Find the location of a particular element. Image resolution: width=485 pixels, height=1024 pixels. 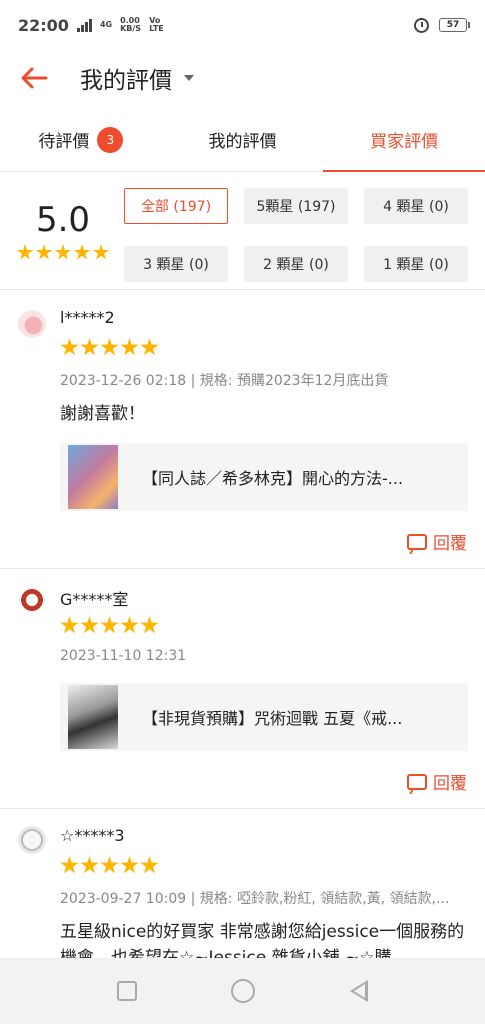

tab-pending-review: 待評價 3 is located at coordinates (81, 139).